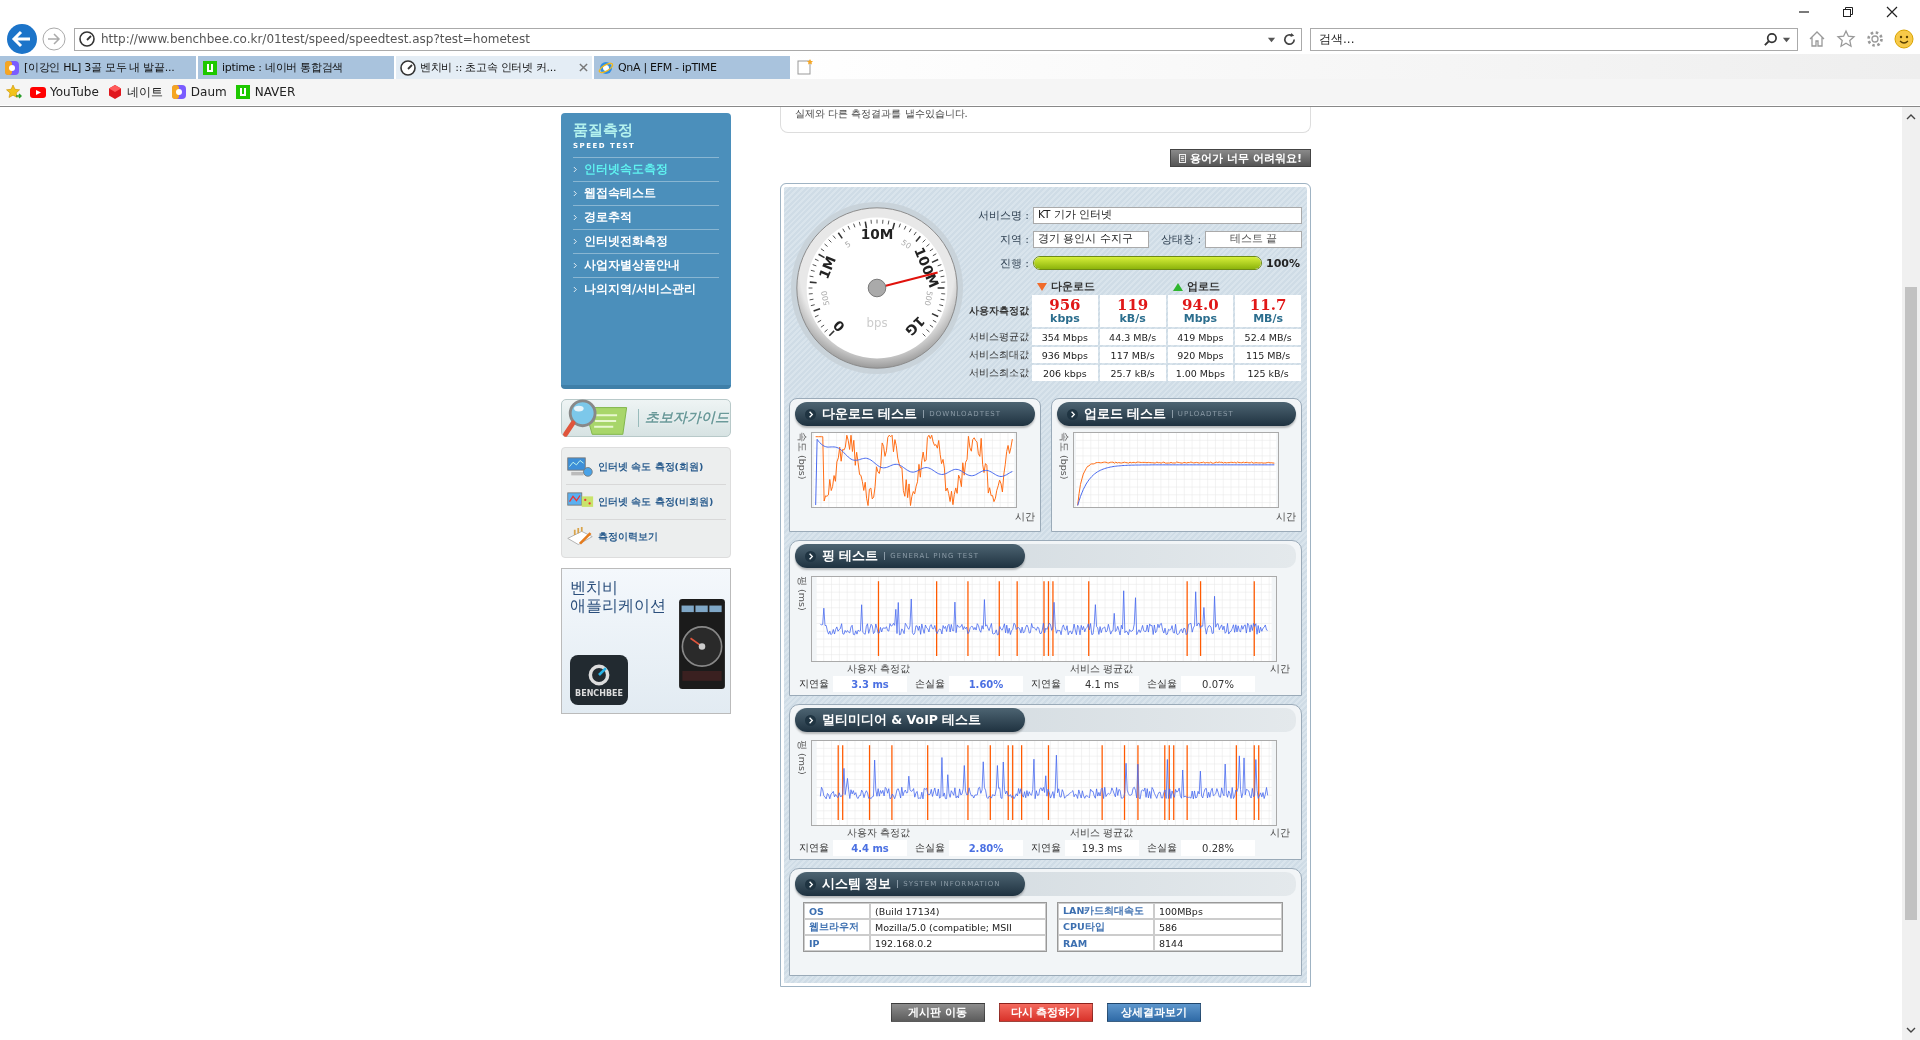 Image resolution: width=1920 pixels, height=1040 pixels. I want to click on menu-item: 경로추적, so click(646, 217).